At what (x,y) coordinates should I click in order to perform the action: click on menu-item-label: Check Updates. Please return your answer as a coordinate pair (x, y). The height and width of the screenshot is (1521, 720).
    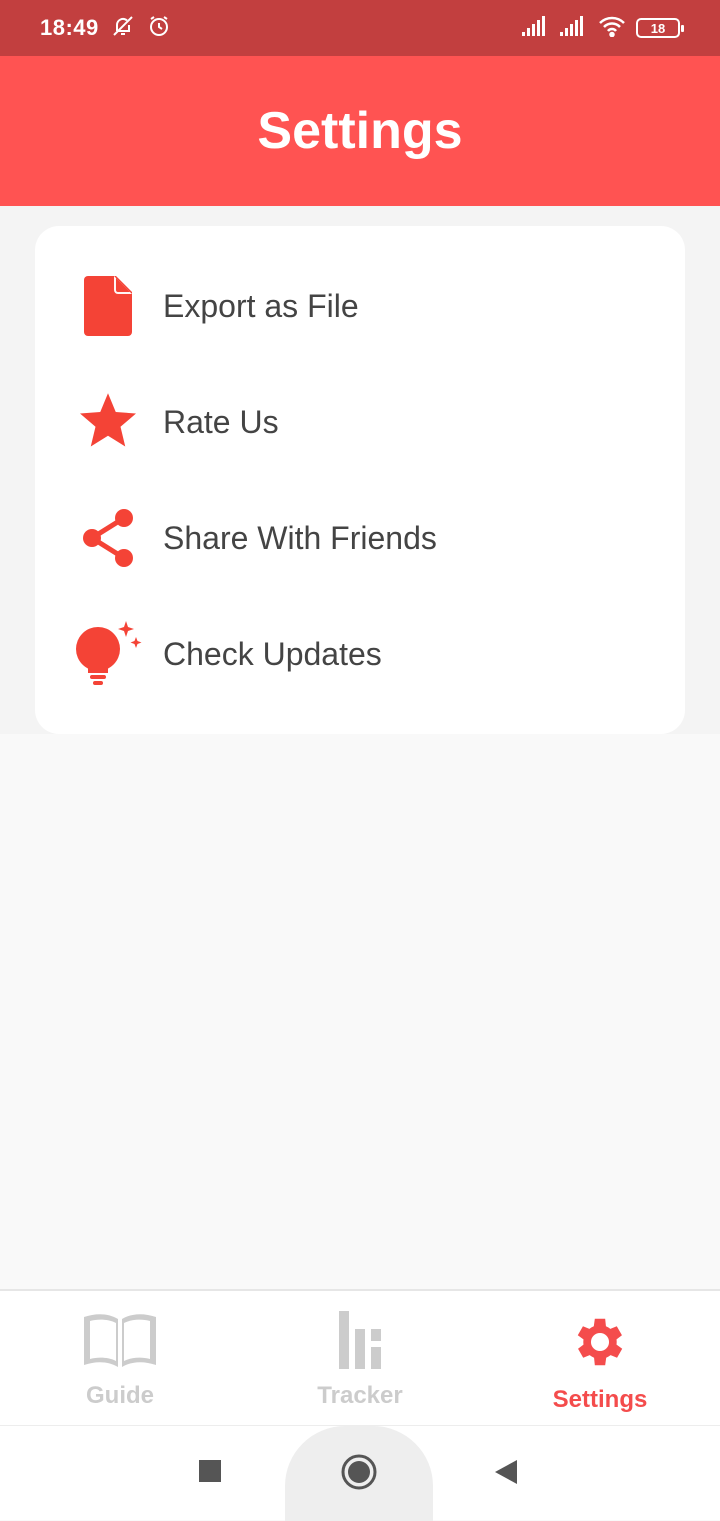
    Looking at the image, I should click on (272, 653).